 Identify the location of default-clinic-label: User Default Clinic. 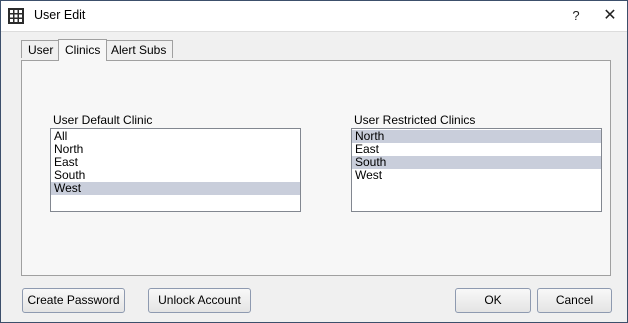
(103, 120).